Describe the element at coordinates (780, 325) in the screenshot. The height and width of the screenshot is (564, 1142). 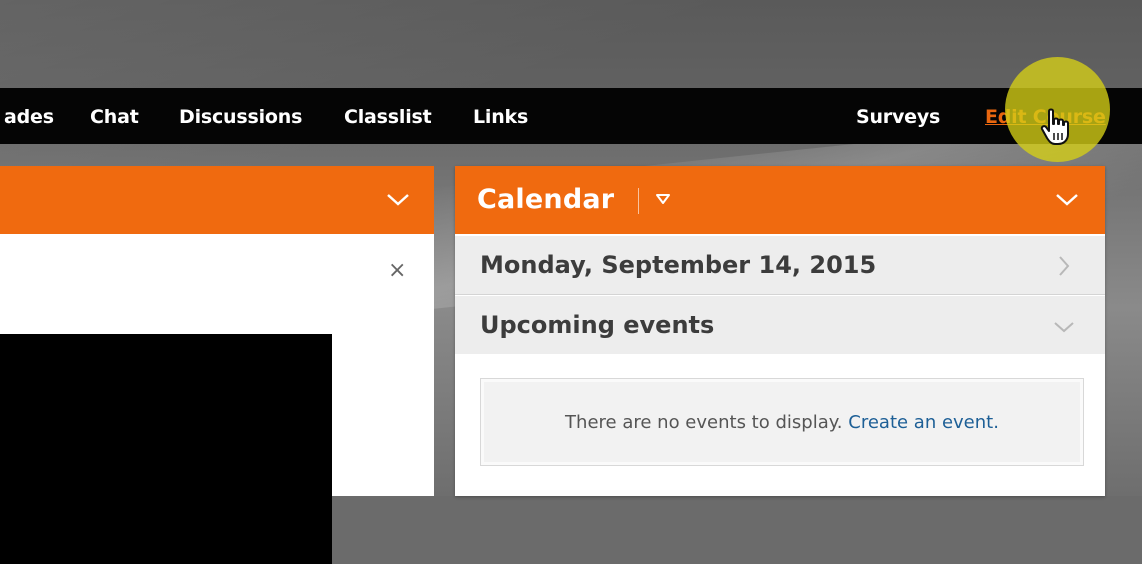
I see `upcoming-events-row: Upcoming events` at that location.